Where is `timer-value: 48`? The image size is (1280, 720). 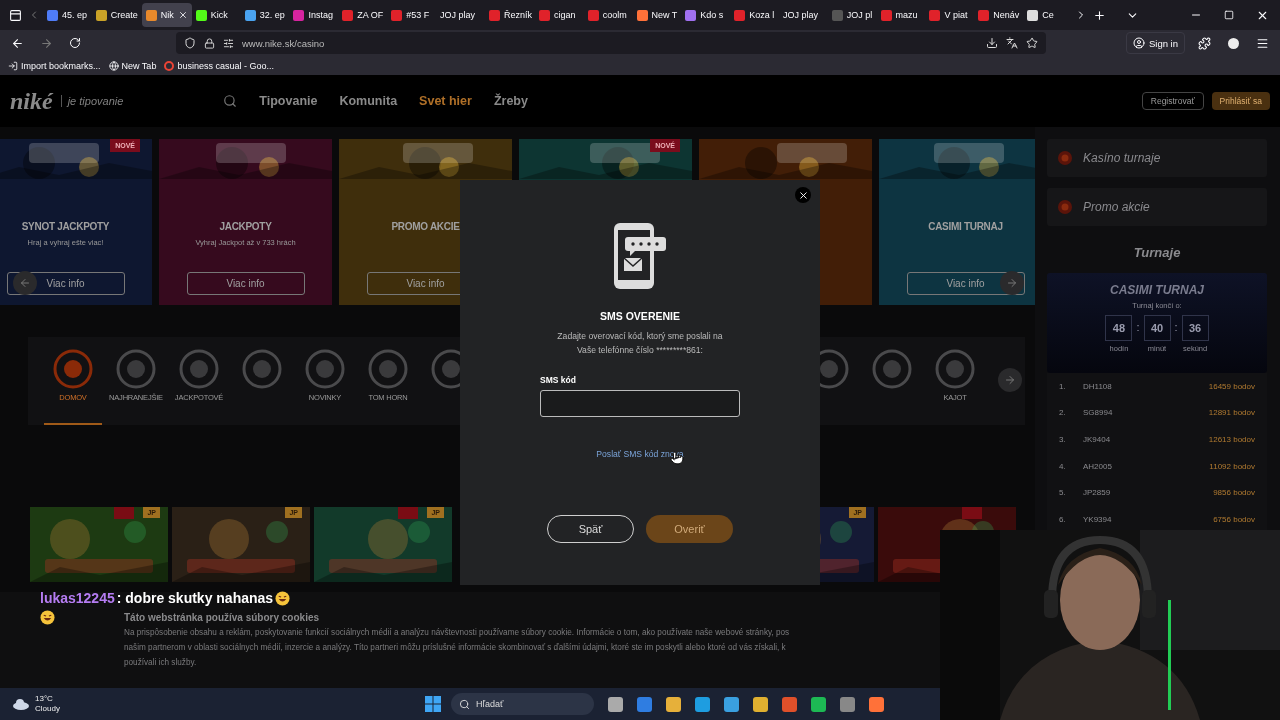
timer-value: 48 is located at coordinates (1119, 328).